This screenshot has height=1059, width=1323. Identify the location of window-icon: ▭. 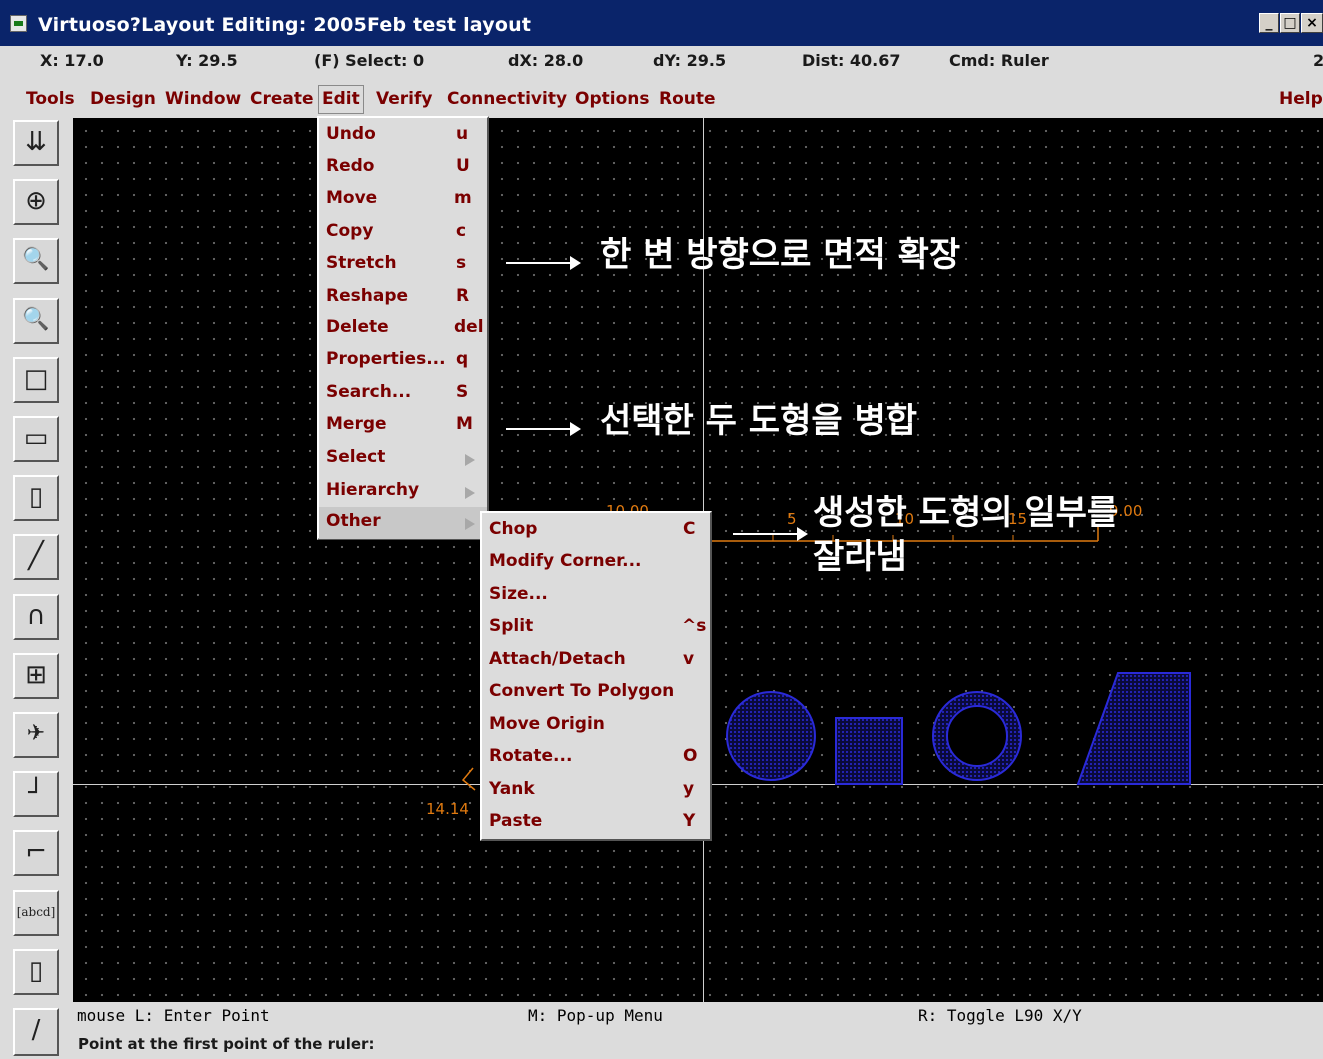
(36, 439).